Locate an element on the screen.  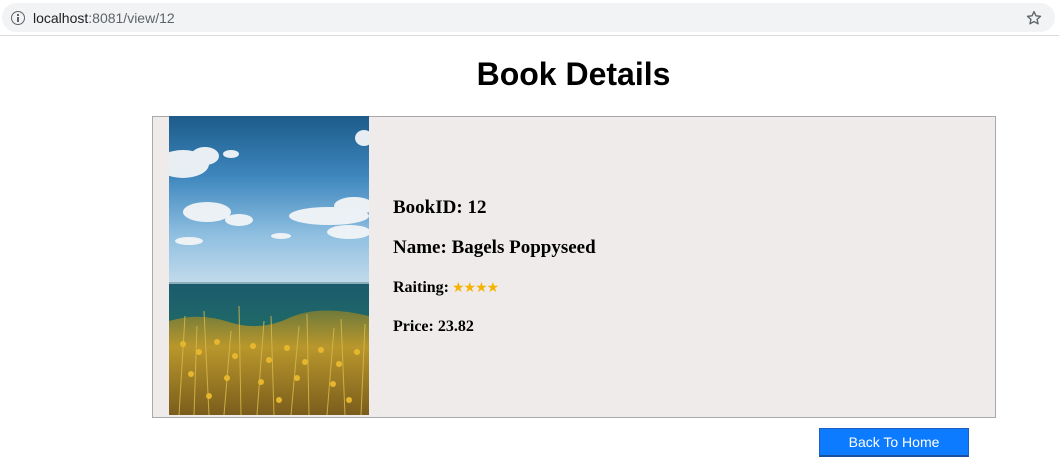
url-host: localhost is located at coordinates (61, 18).